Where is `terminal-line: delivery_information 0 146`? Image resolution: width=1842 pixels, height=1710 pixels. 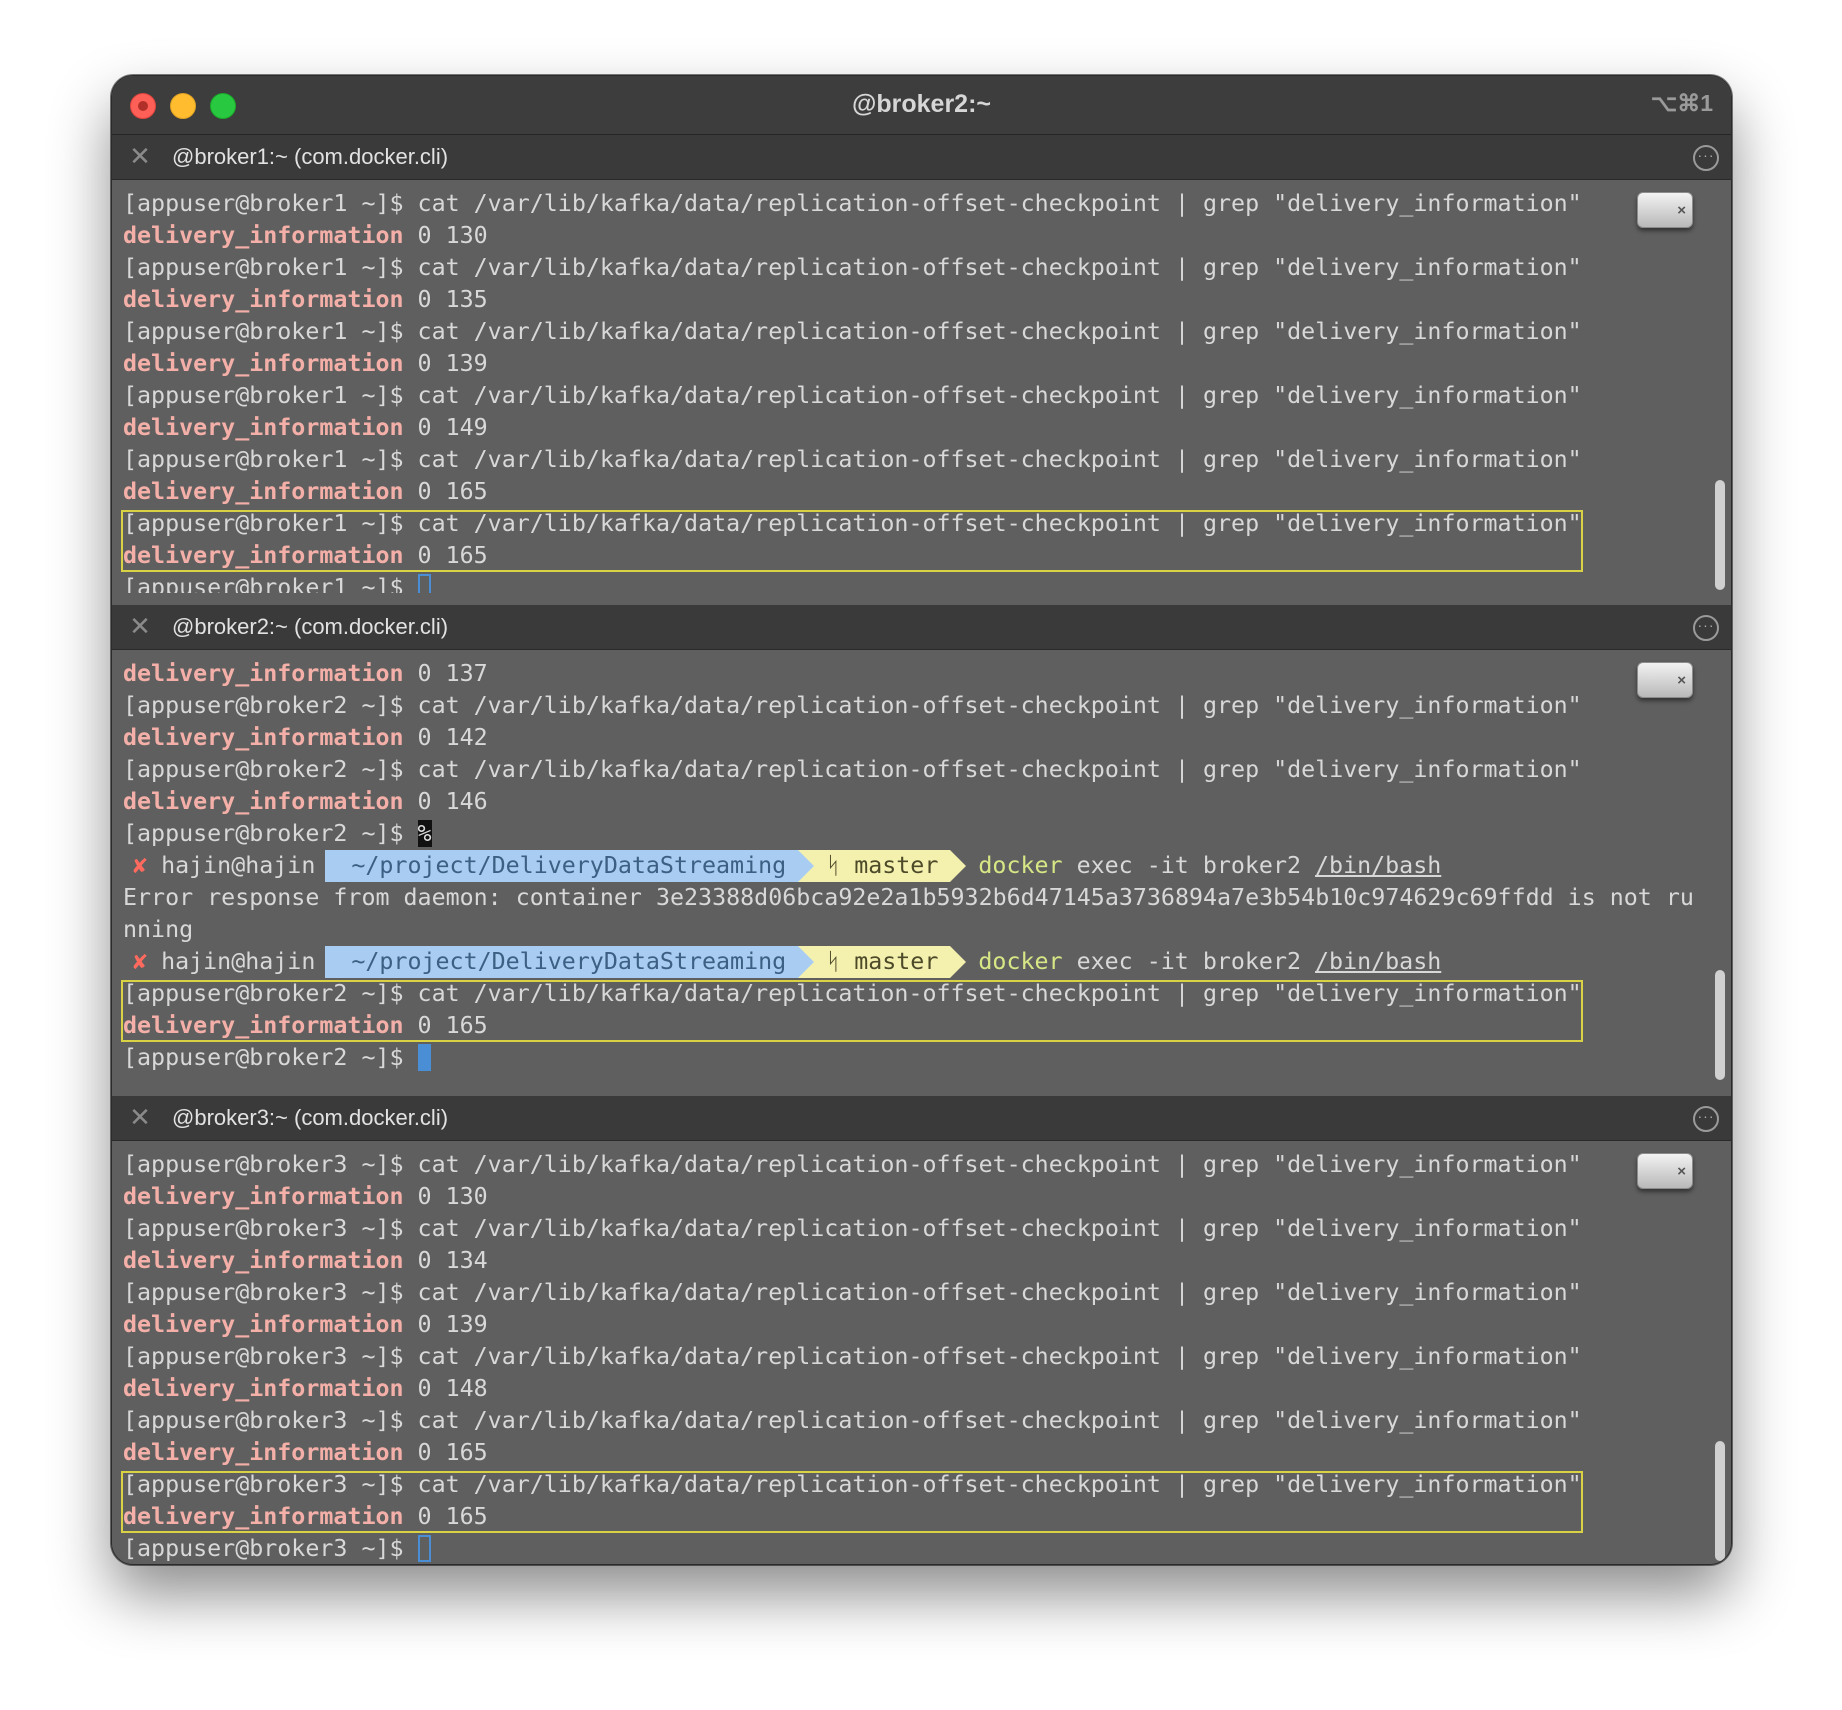
terminal-line: delivery_information 0 146 is located at coordinates (908, 802).